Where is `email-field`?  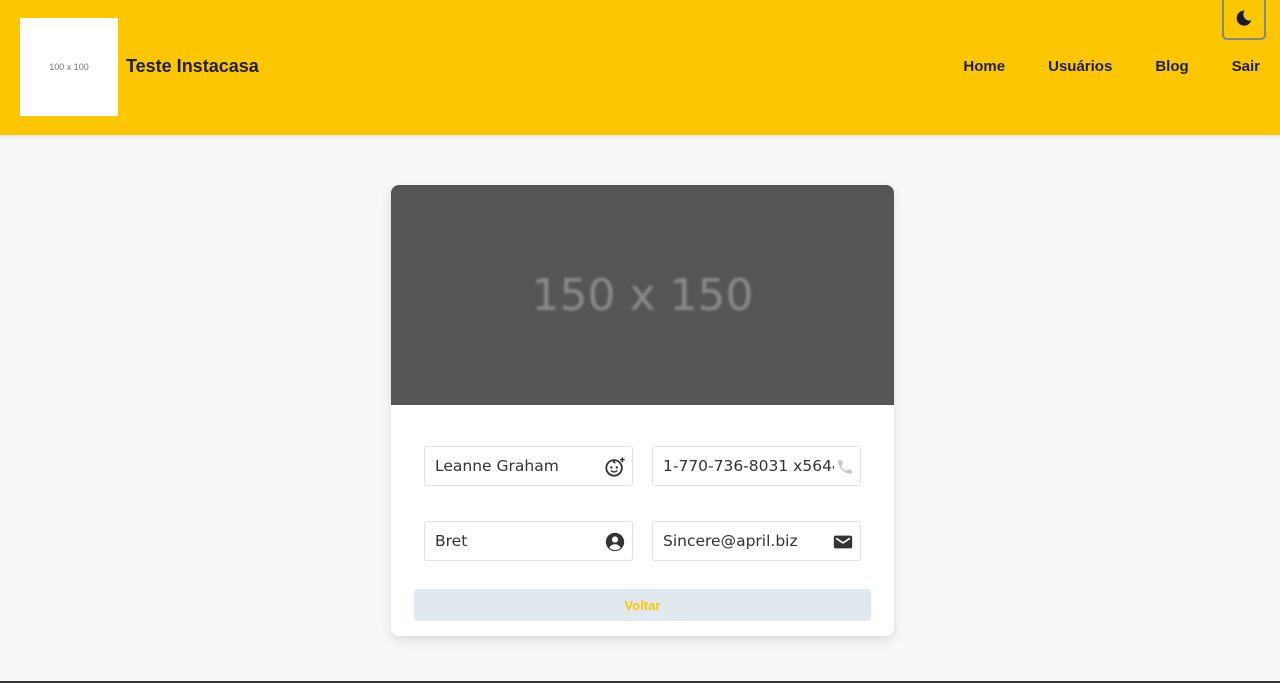
email-field is located at coordinates (756, 541).